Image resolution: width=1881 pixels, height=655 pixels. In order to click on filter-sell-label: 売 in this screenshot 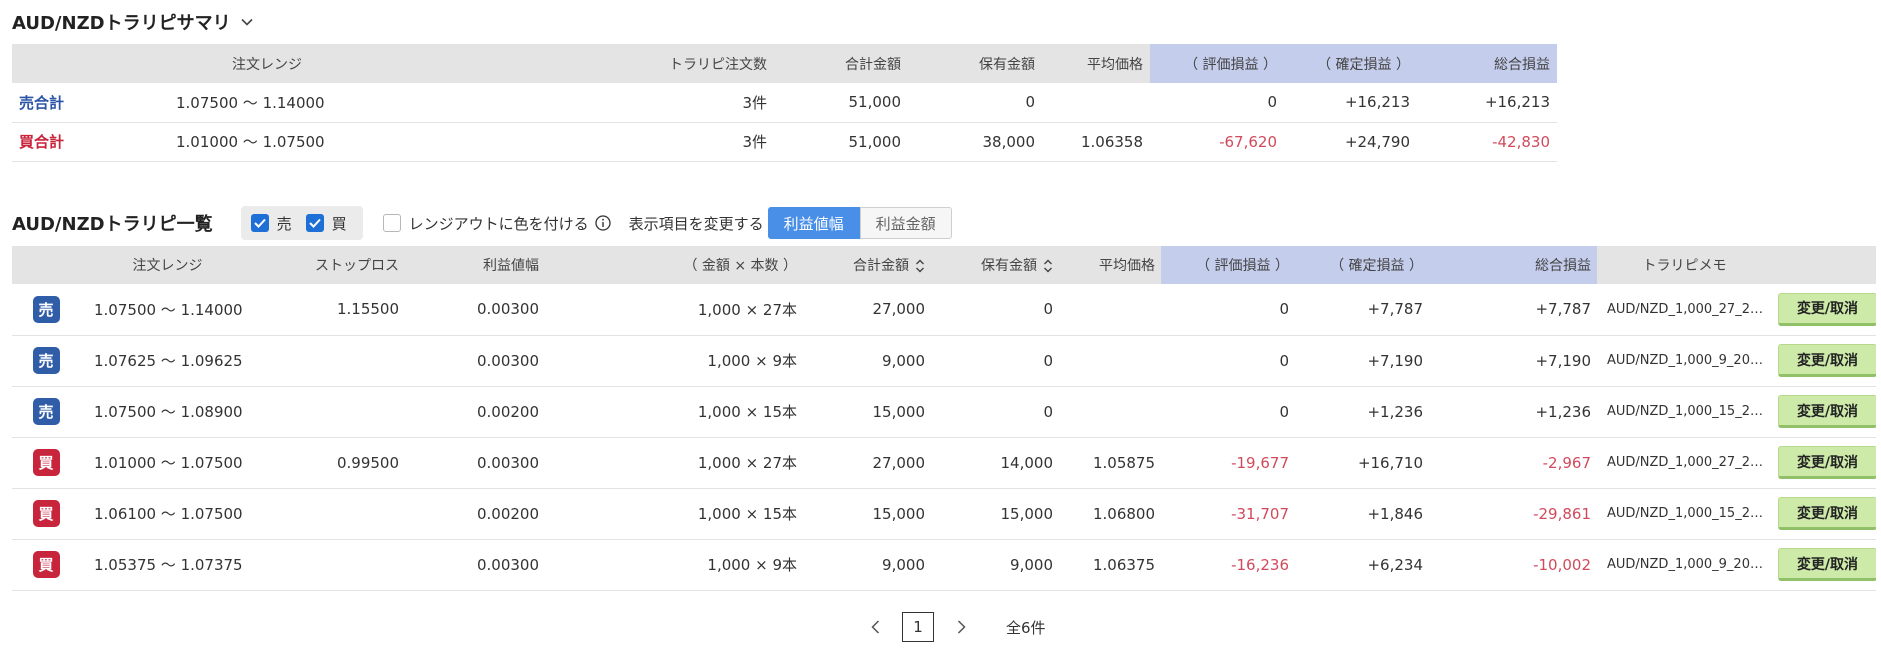, I will do `click(284, 223)`.